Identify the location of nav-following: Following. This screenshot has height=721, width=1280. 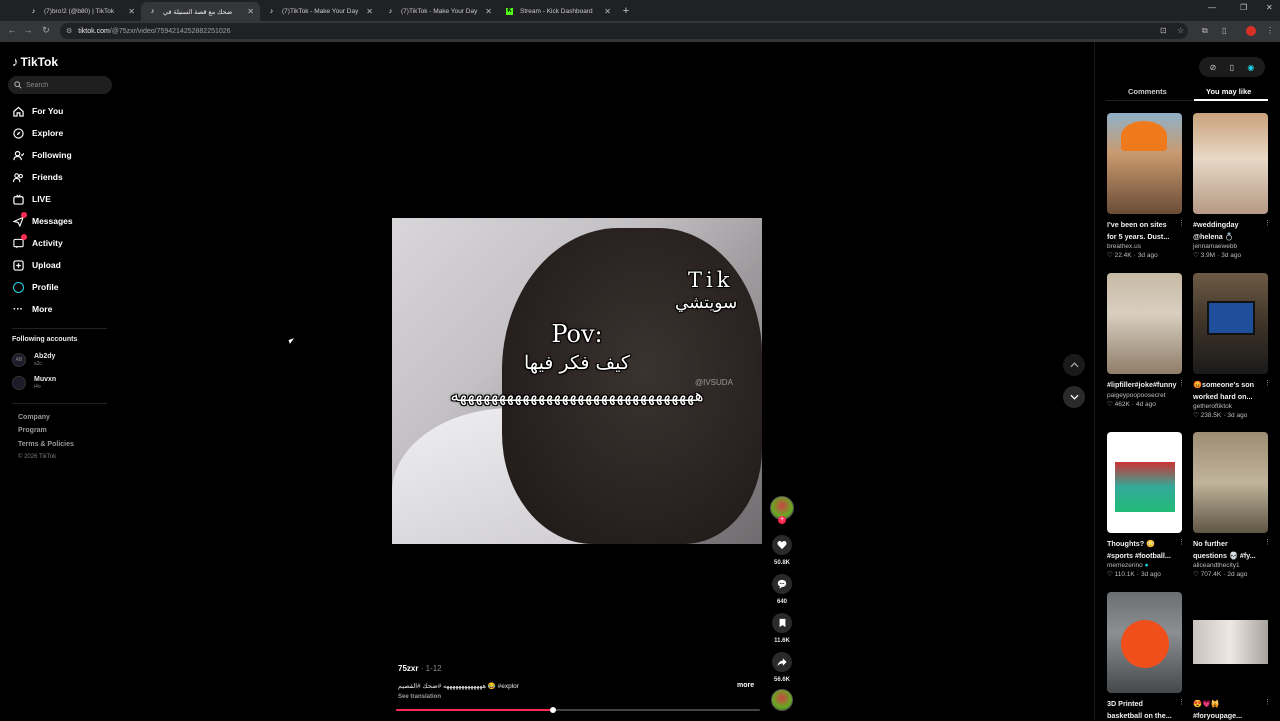
(42, 155).